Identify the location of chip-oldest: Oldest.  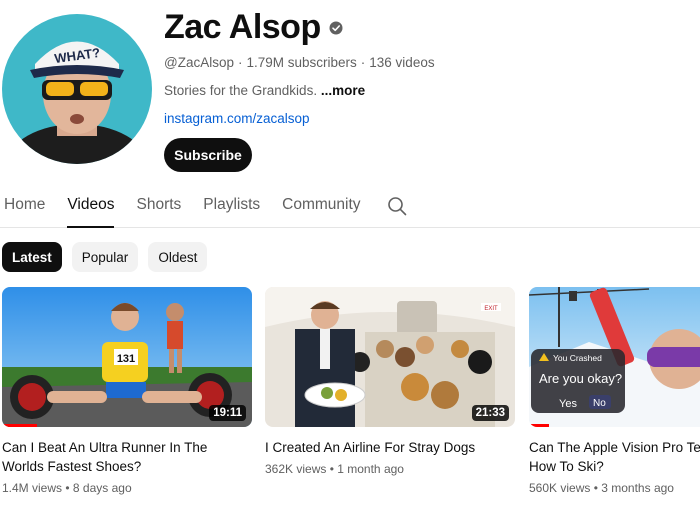
(178, 257).